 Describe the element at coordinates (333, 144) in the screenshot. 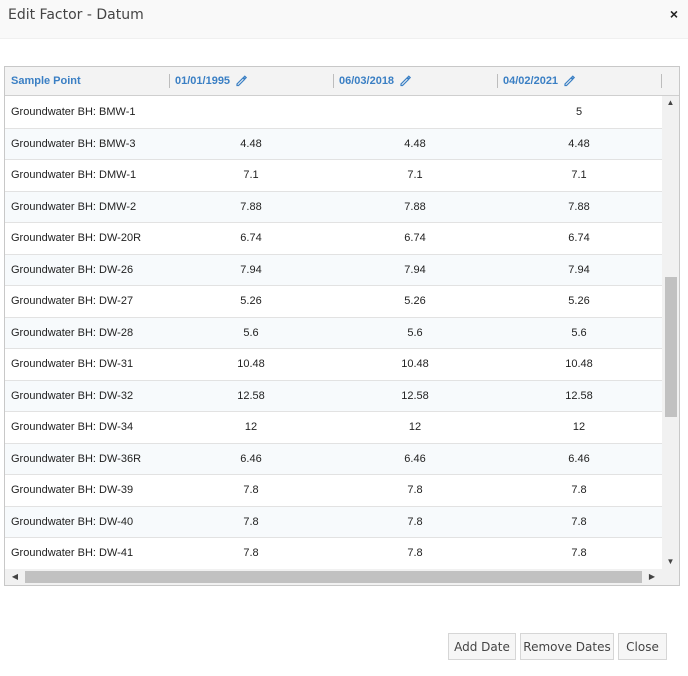

I see `table-row: Groundwater BH: BMW-3 4.48 4.48 4.48` at that location.